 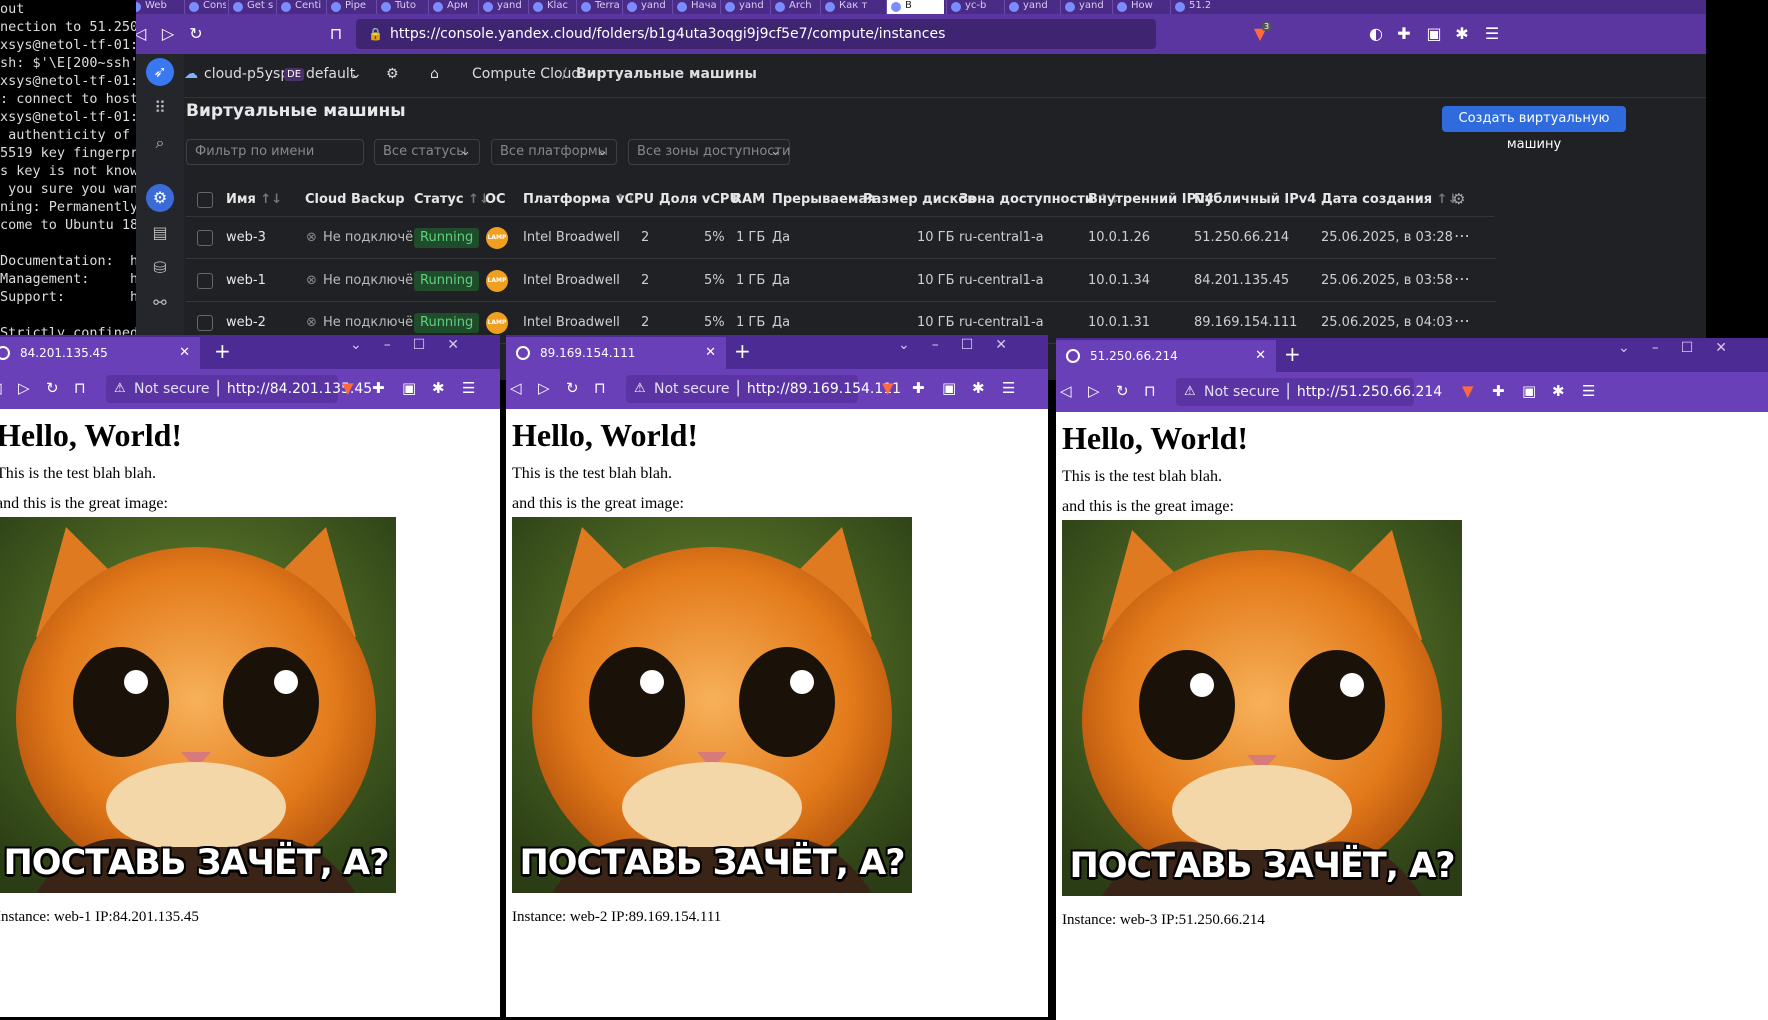 What do you see at coordinates (1166, 356) in the screenshot?
I see `popup-tab: 51.250.66.214 ✕` at bounding box center [1166, 356].